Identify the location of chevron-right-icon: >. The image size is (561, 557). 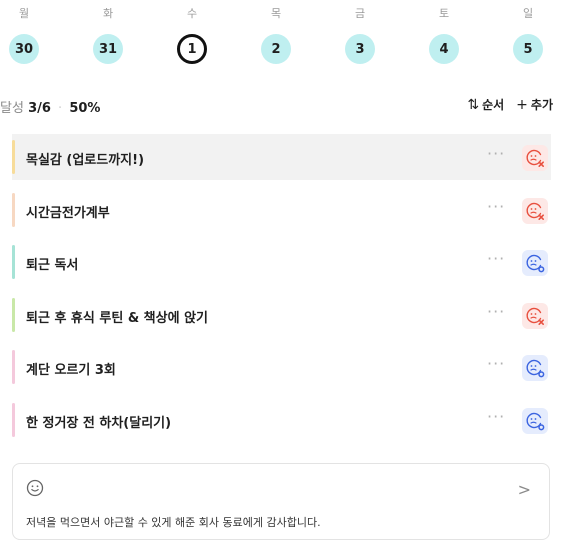
(524, 489).